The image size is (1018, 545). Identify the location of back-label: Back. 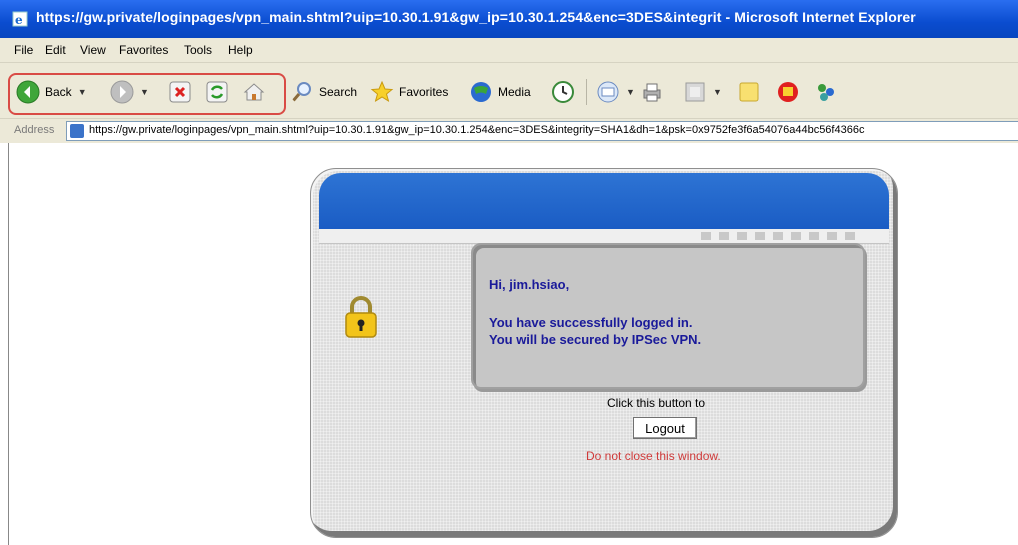
(58, 92).